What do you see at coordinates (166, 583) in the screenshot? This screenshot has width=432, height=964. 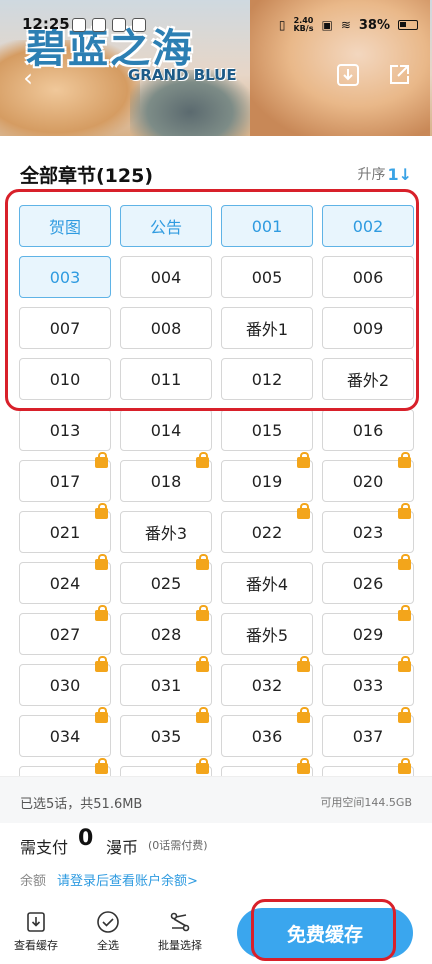 I see `chapter-label: 025` at bounding box center [166, 583].